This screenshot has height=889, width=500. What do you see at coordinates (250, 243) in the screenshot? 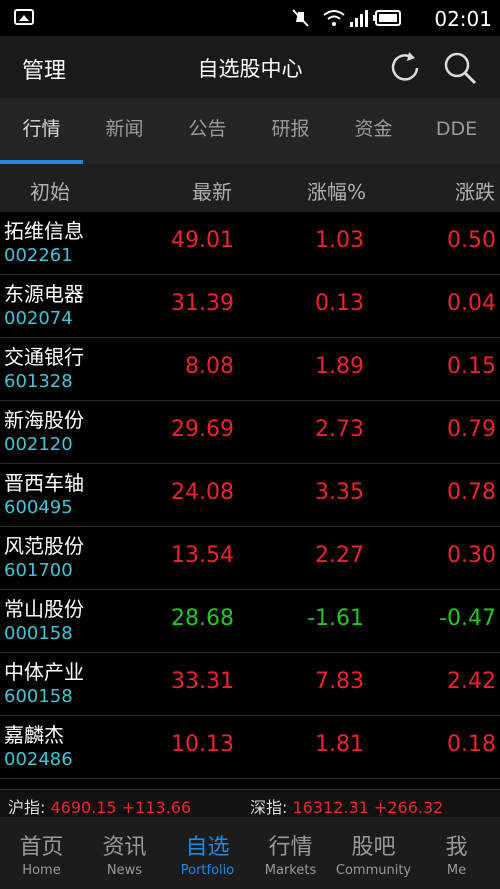
I see `stock-row: 拓维信息 002261 49.01 1.03 0.50` at bounding box center [250, 243].